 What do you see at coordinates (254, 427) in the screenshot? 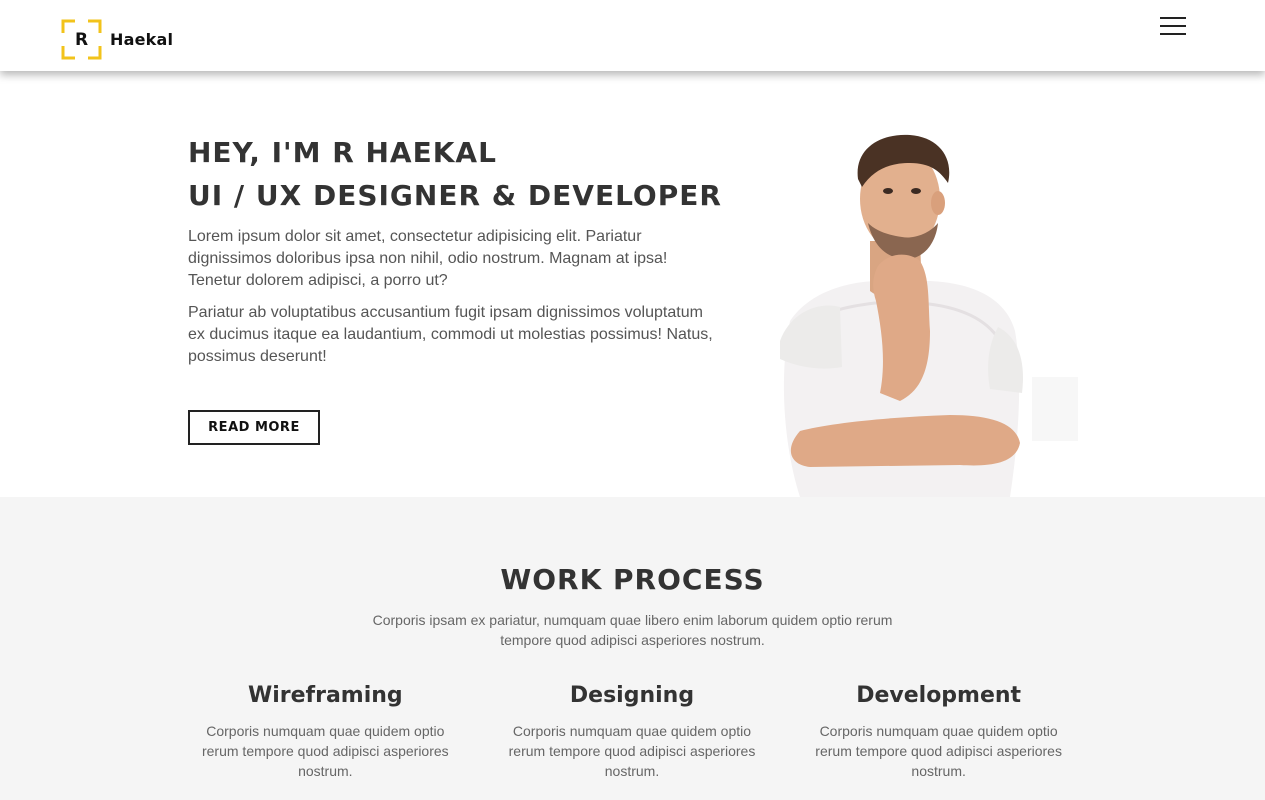
I see `read-more-button: READ MORE` at bounding box center [254, 427].